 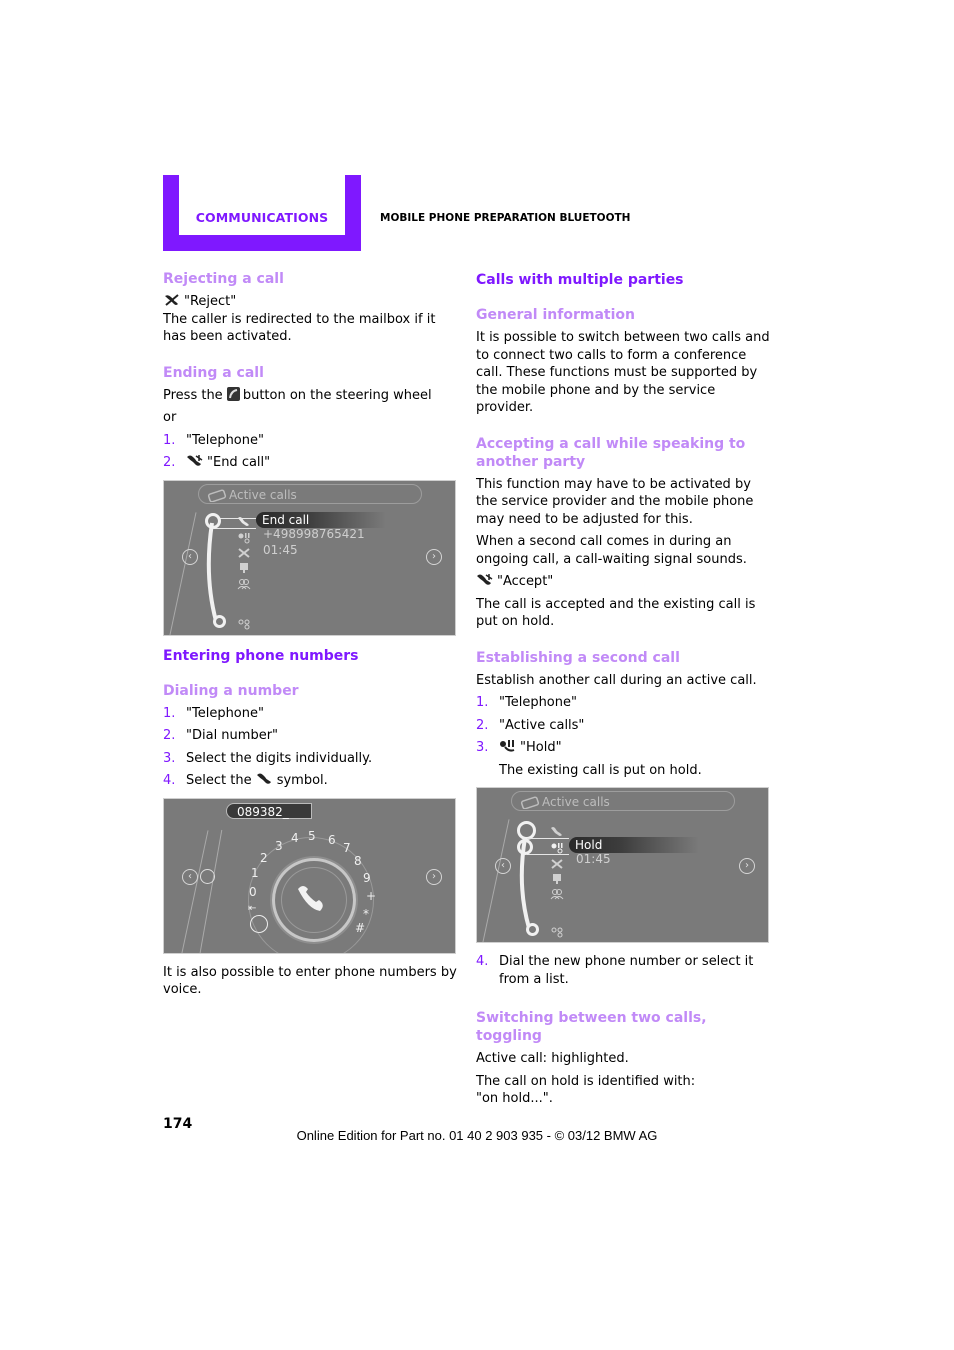 I want to click on screenshot-dial-number: 089382_ 0 1 2 3 4 5 6 7 8 9 + * # ⇤ ‹ ›, so click(x=309, y=875).